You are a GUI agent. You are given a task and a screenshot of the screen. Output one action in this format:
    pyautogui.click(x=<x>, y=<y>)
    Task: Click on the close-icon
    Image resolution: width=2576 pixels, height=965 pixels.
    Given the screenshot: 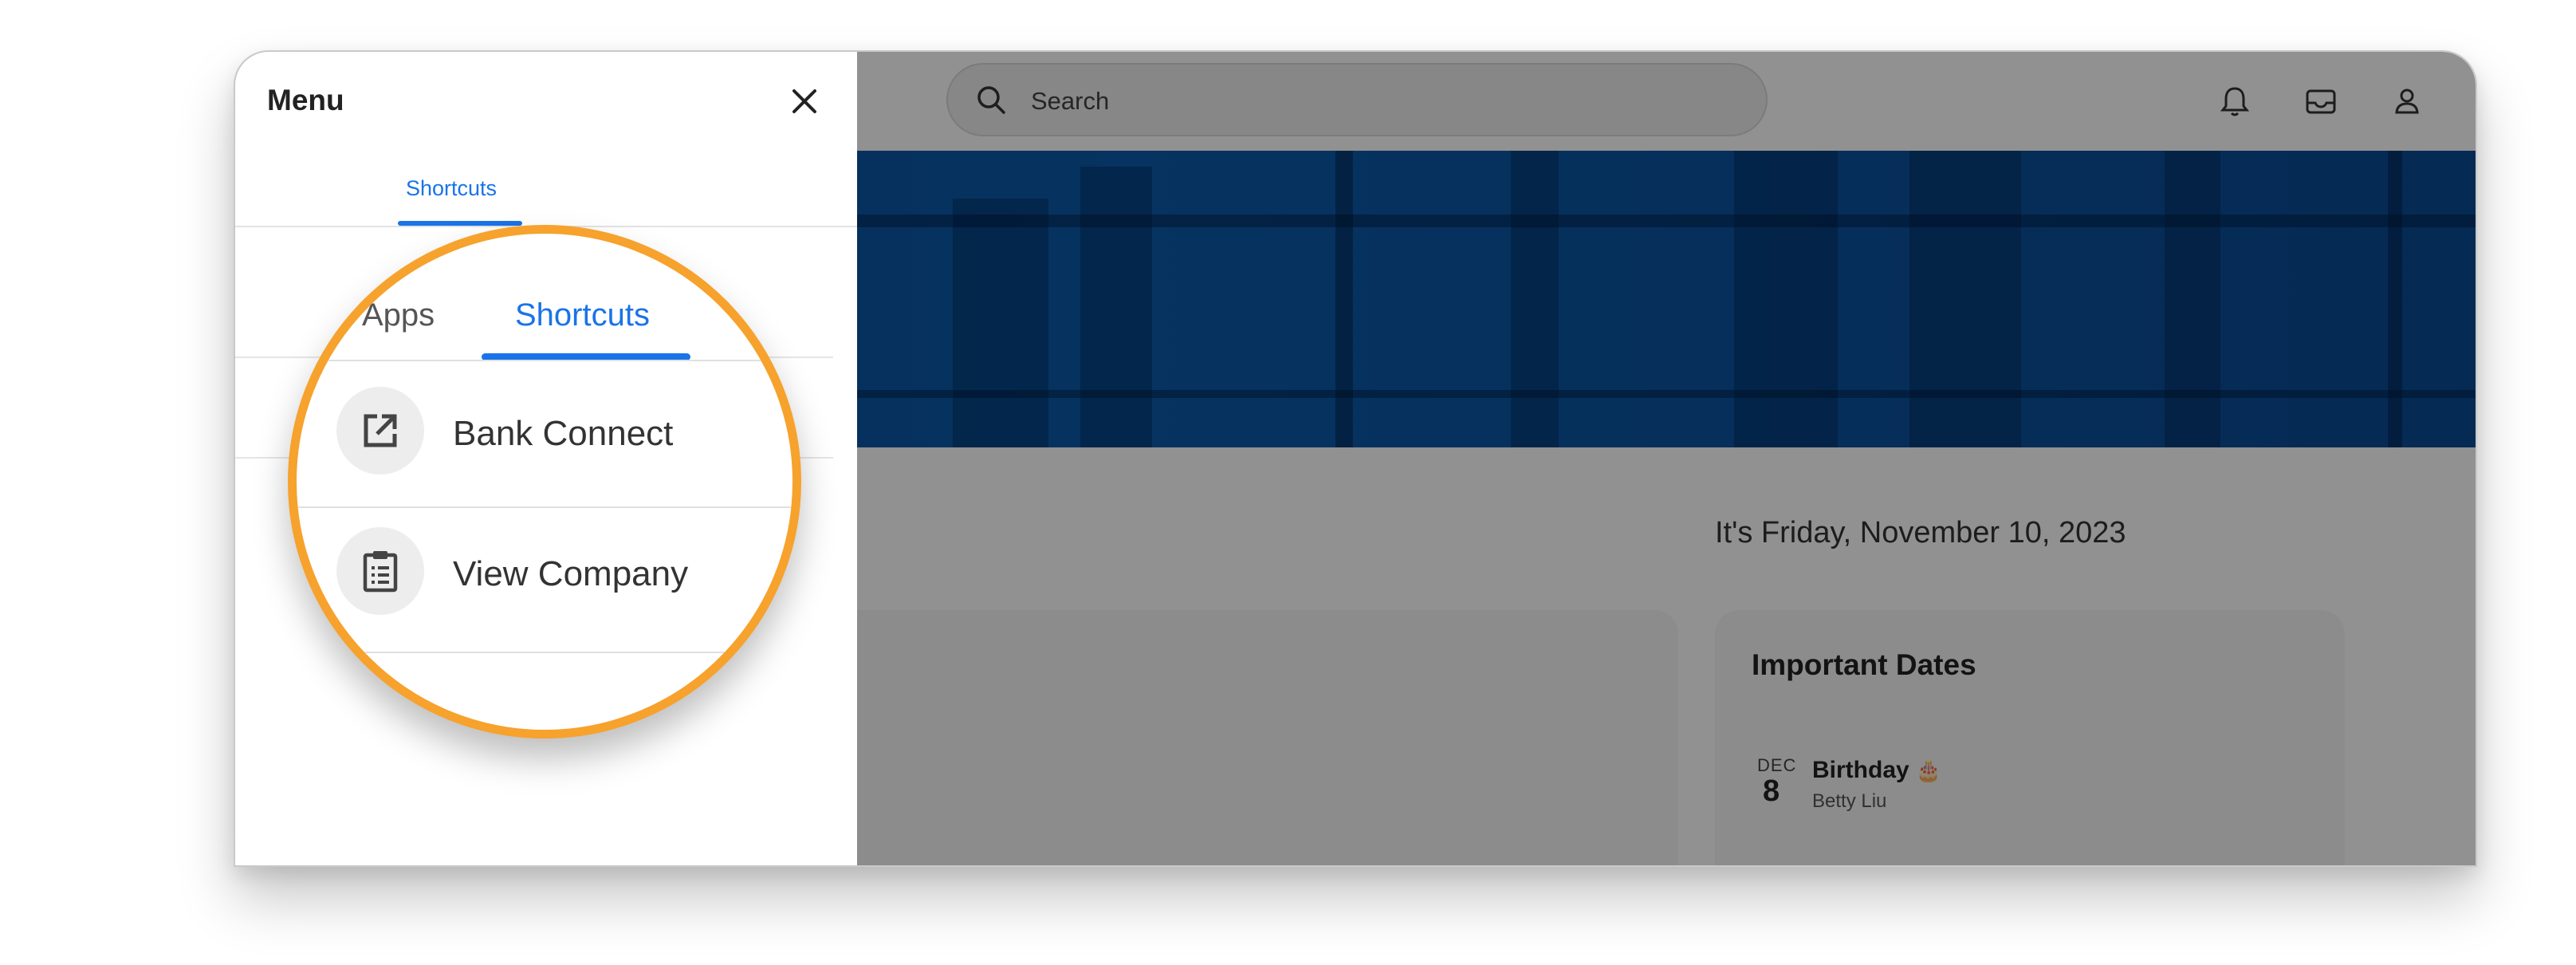 What is the action you would take?
    pyautogui.click(x=805, y=101)
    